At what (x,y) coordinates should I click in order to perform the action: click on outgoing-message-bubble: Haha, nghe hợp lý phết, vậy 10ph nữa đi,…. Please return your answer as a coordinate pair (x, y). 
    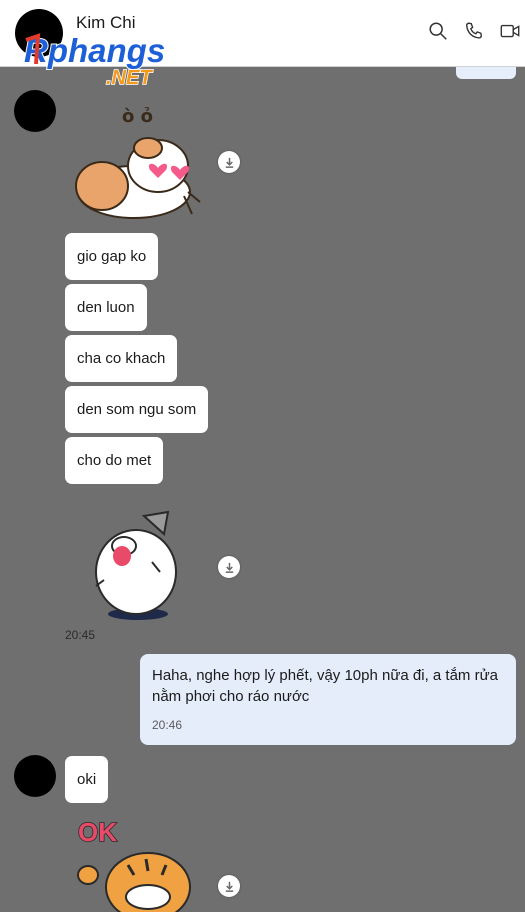
    Looking at the image, I should click on (328, 699).